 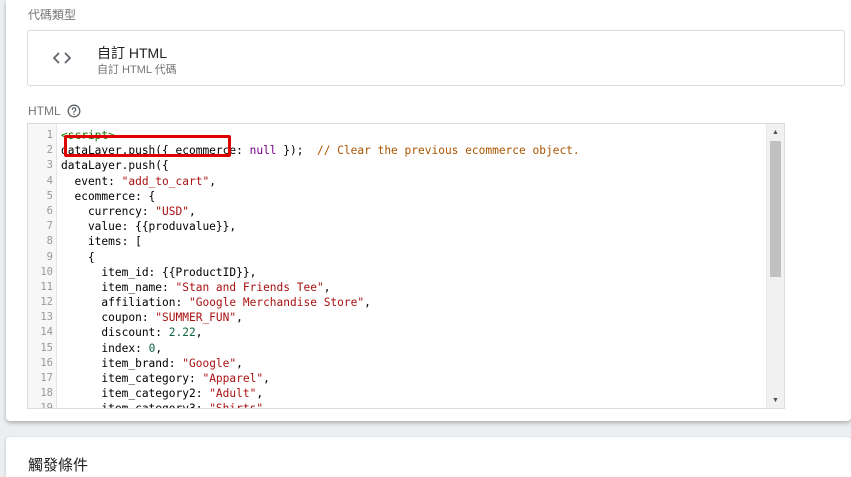 I want to click on code-text: item_category2: "Adult",, so click(x=162, y=393).